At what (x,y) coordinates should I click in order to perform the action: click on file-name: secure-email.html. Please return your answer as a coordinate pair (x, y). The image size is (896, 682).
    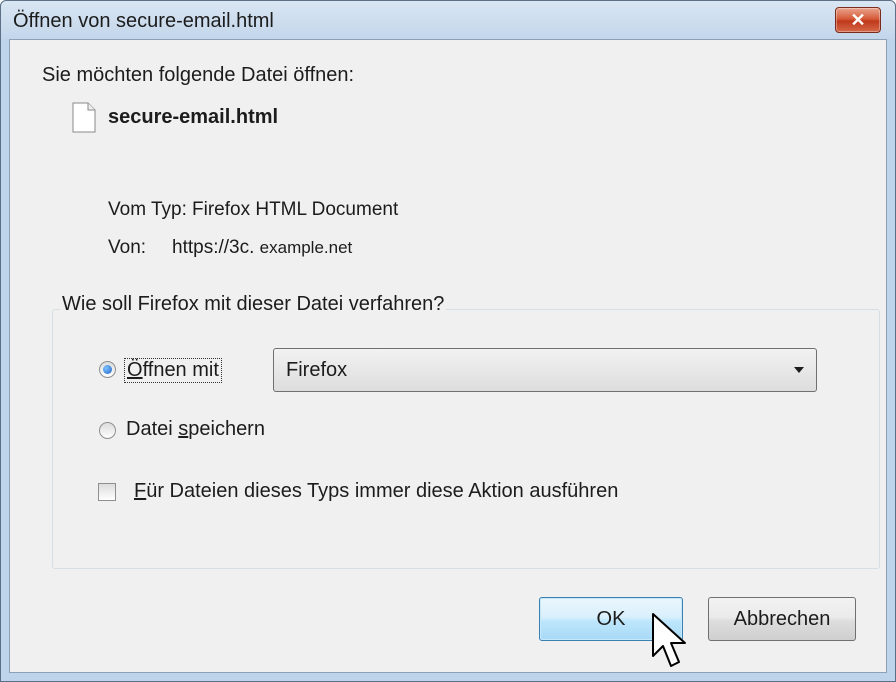
    Looking at the image, I should click on (193, 117).